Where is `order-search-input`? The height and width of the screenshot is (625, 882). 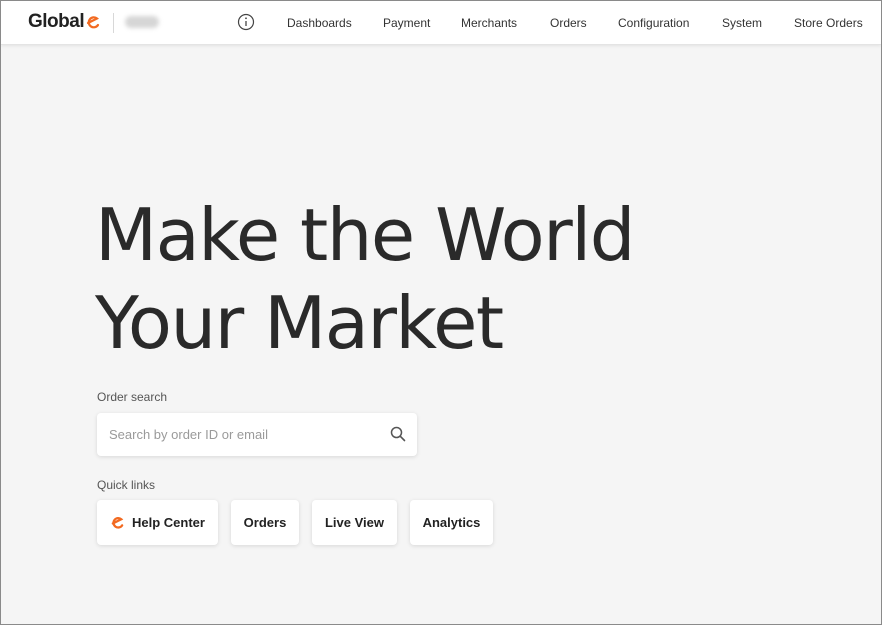 order-search-input is located at coordinates (237, 434).